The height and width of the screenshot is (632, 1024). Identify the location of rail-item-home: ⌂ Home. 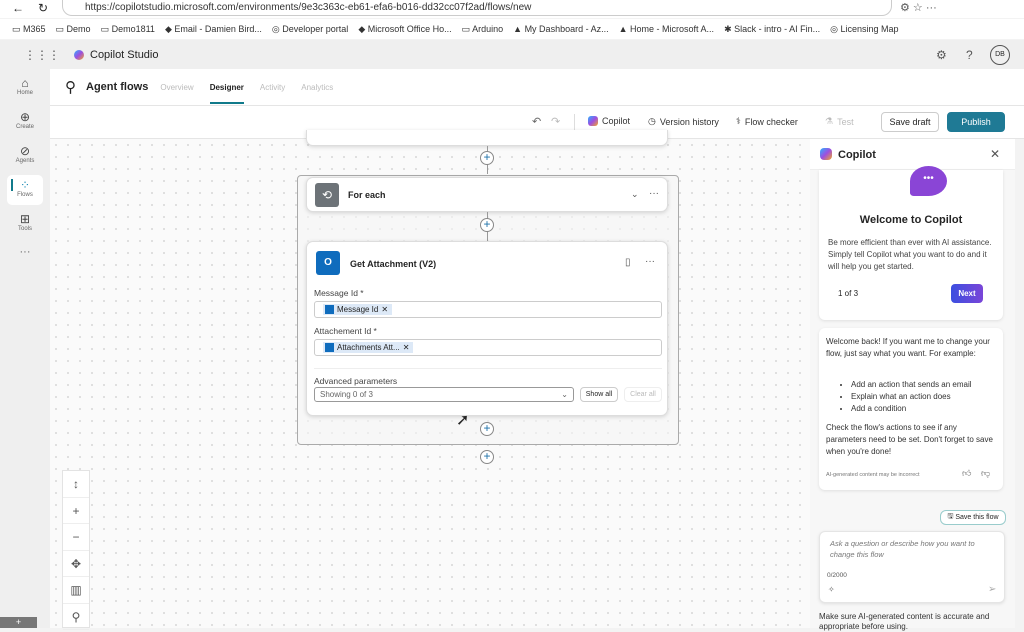
(25, 88).